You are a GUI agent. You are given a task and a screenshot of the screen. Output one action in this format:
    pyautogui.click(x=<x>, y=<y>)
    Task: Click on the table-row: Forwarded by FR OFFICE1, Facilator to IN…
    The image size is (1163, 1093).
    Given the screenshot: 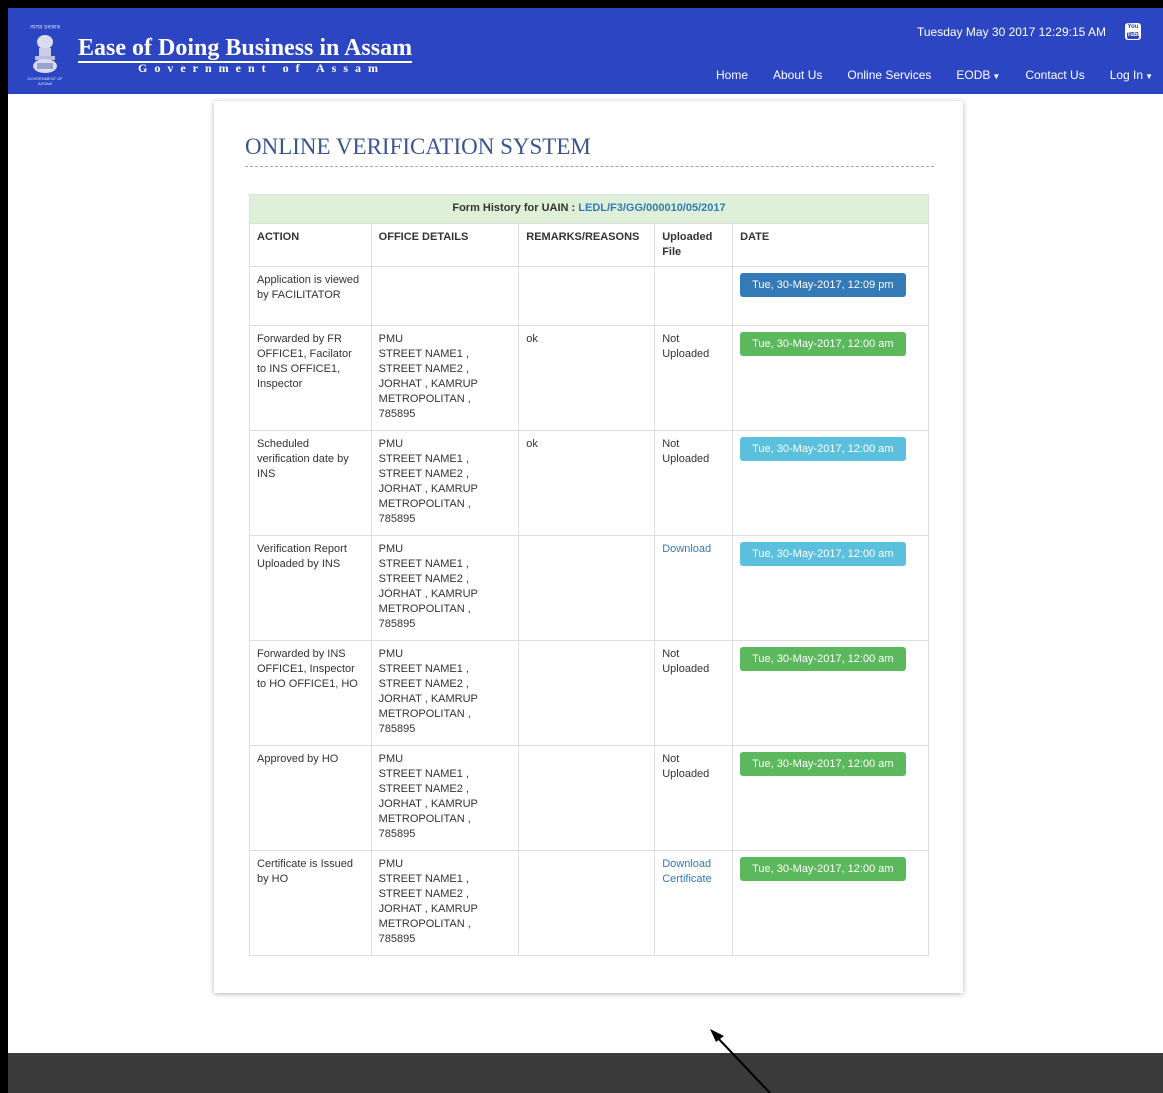 What is the action you would take?
    pyautogui.click(x=589, y=378)
    